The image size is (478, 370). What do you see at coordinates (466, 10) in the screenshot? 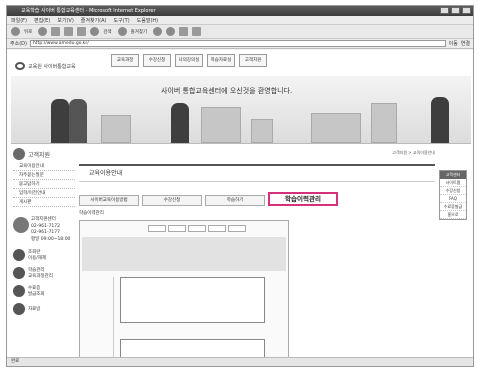
I see `close-icon` at bounding box center [466, 10].